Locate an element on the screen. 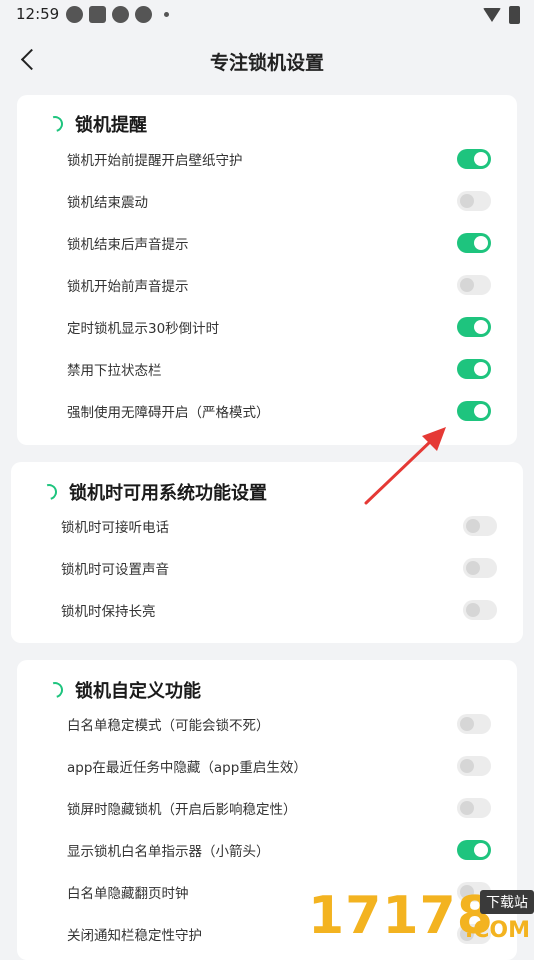 The image size is (534, 960). watermark-domain: .COM is located at coordinates (497, 930).